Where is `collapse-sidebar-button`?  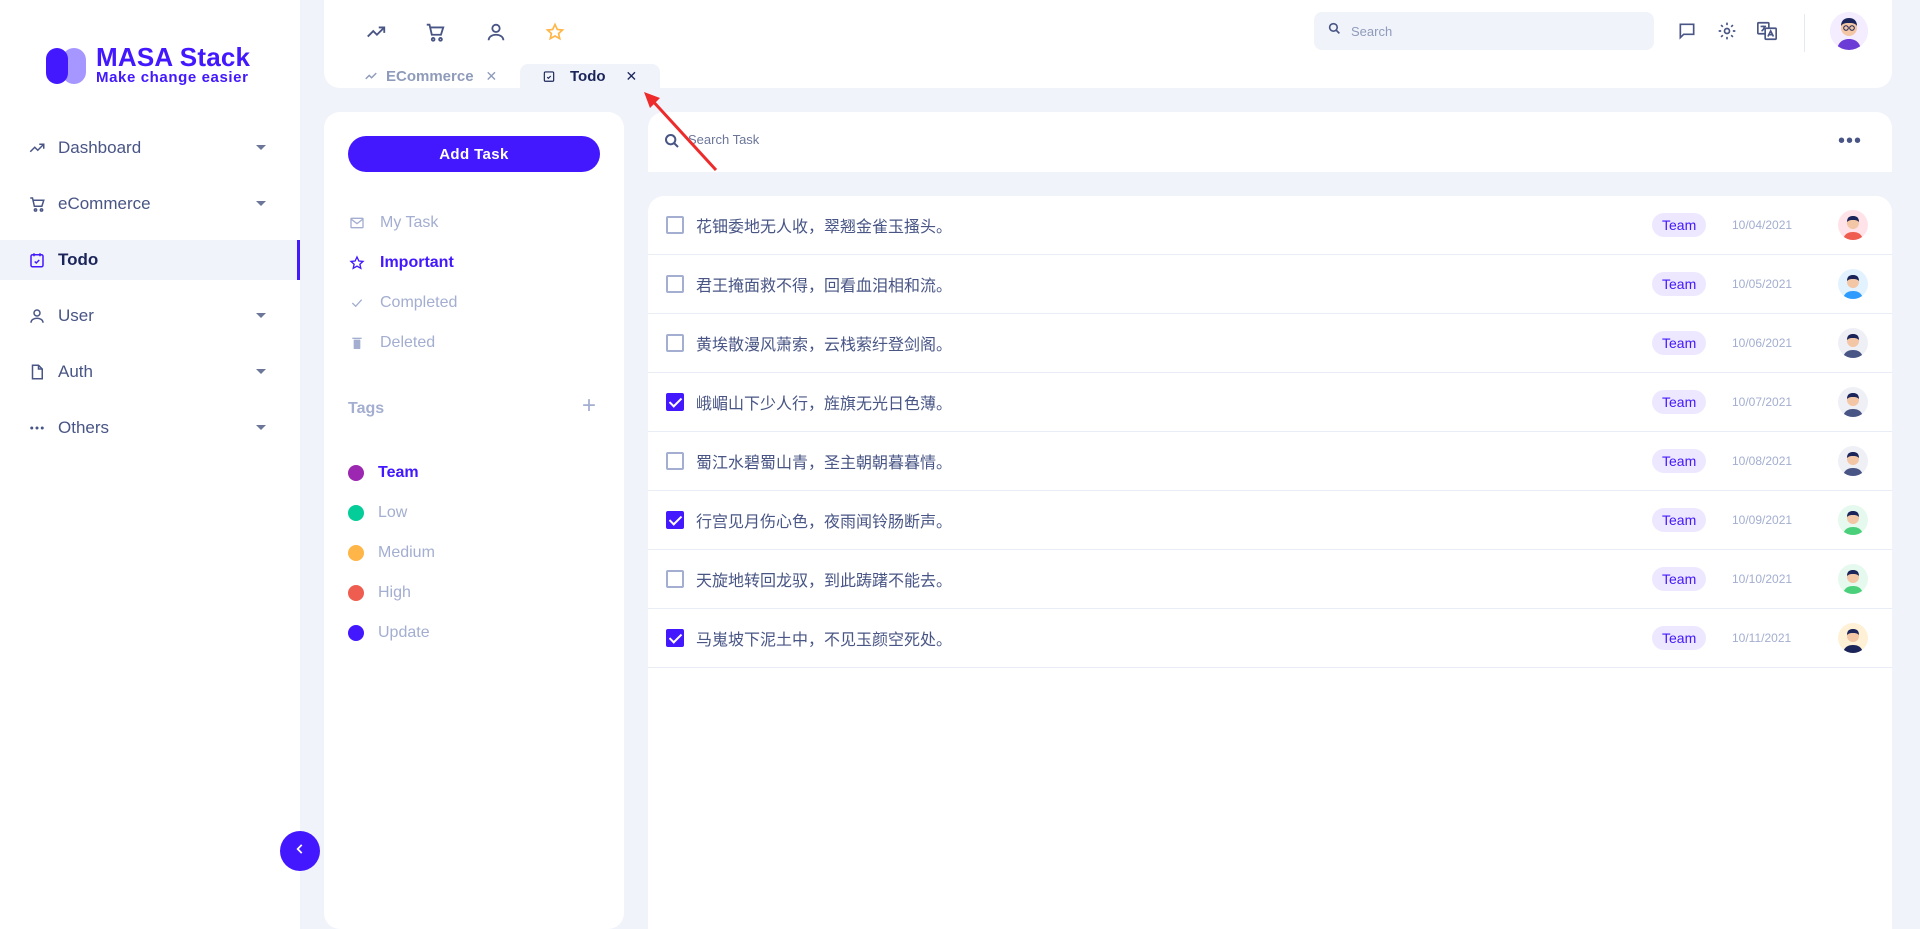 collapse-sidebar-button is located at coordinates (300, 851).